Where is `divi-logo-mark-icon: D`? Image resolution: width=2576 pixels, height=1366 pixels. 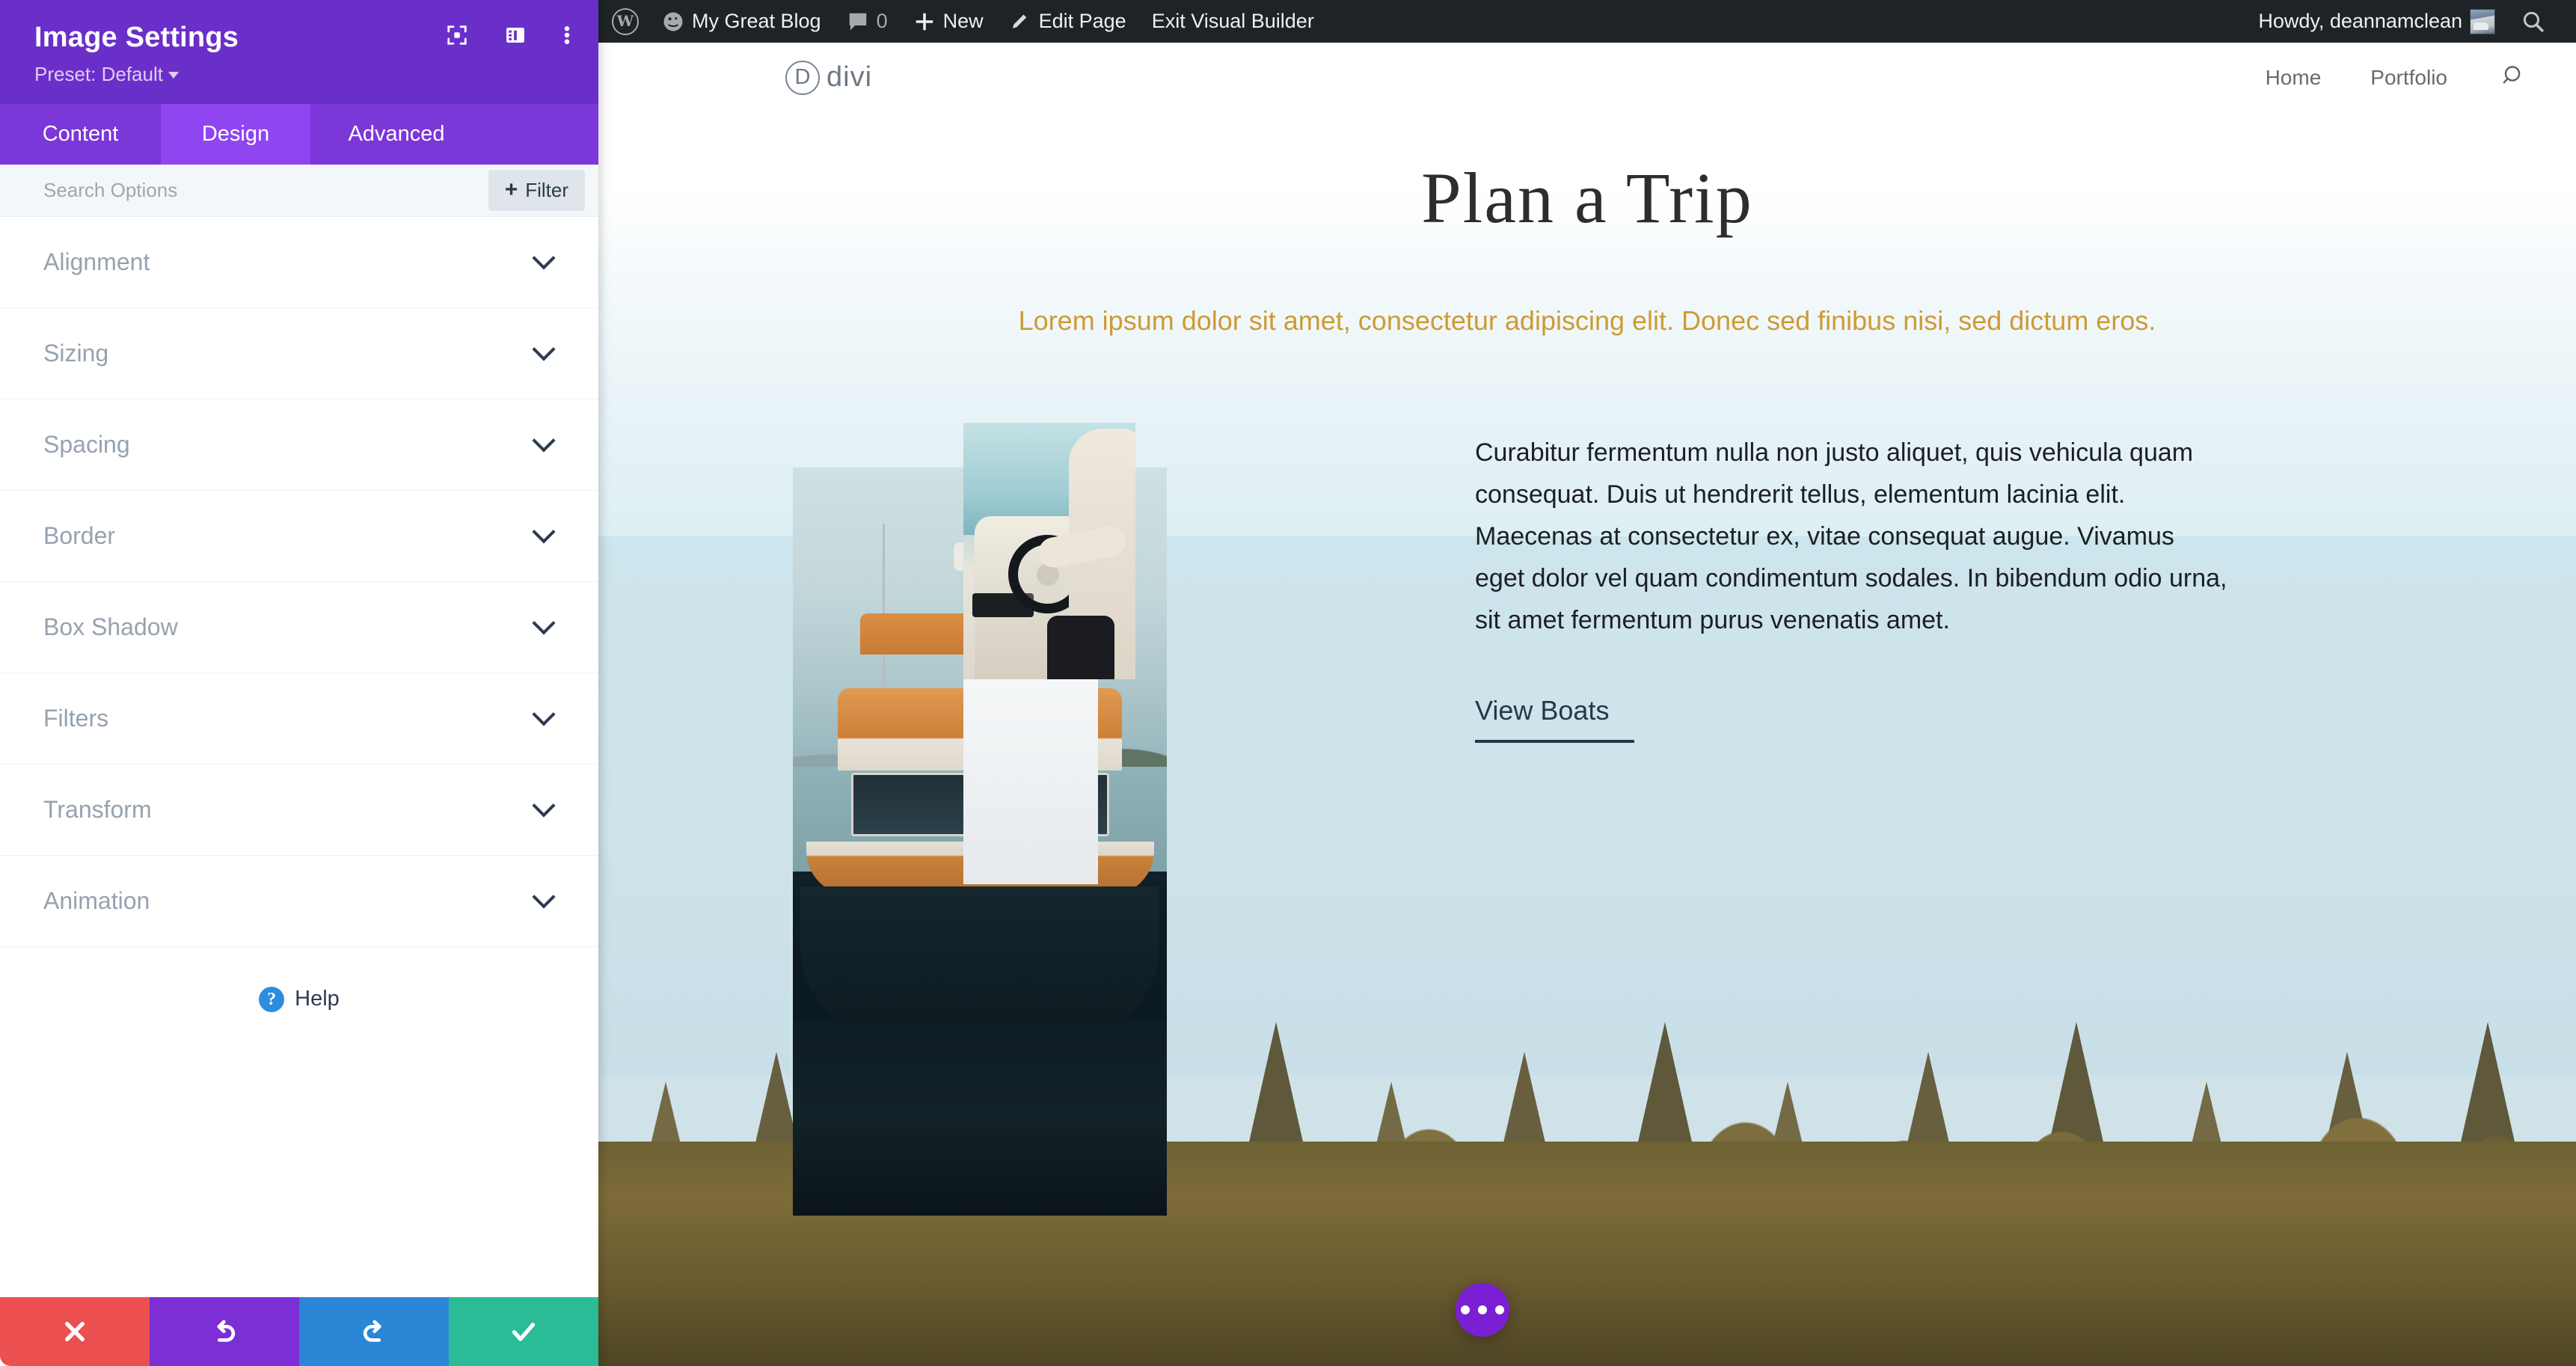
divi-logo-mark-icon: D is located at coordinates (802, 77).